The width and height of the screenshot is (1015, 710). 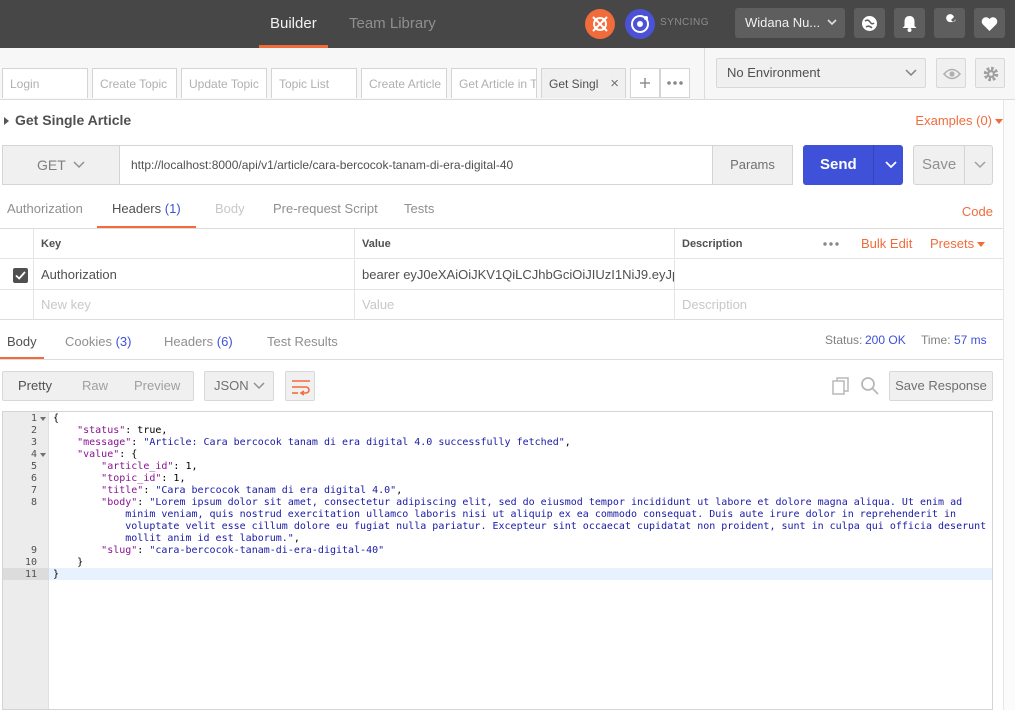 I want to click on request-tab-get-article-in-topic: Get Article in Tc, so click(x=494, y=83).